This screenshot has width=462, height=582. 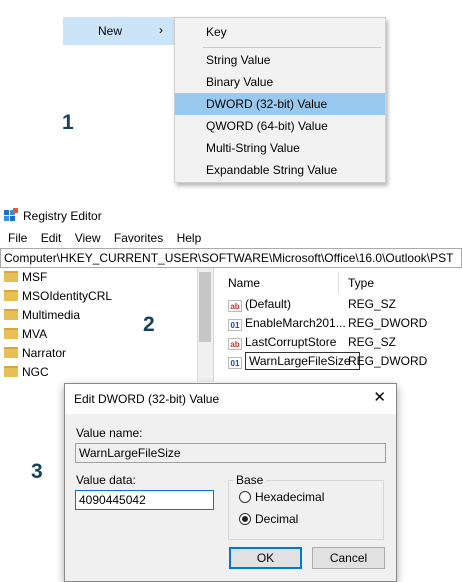 What do you see at coordinates (62, 216) in the screenshot?
I see `window-title-text: Registry Editor` at bounding box center [62, 216].